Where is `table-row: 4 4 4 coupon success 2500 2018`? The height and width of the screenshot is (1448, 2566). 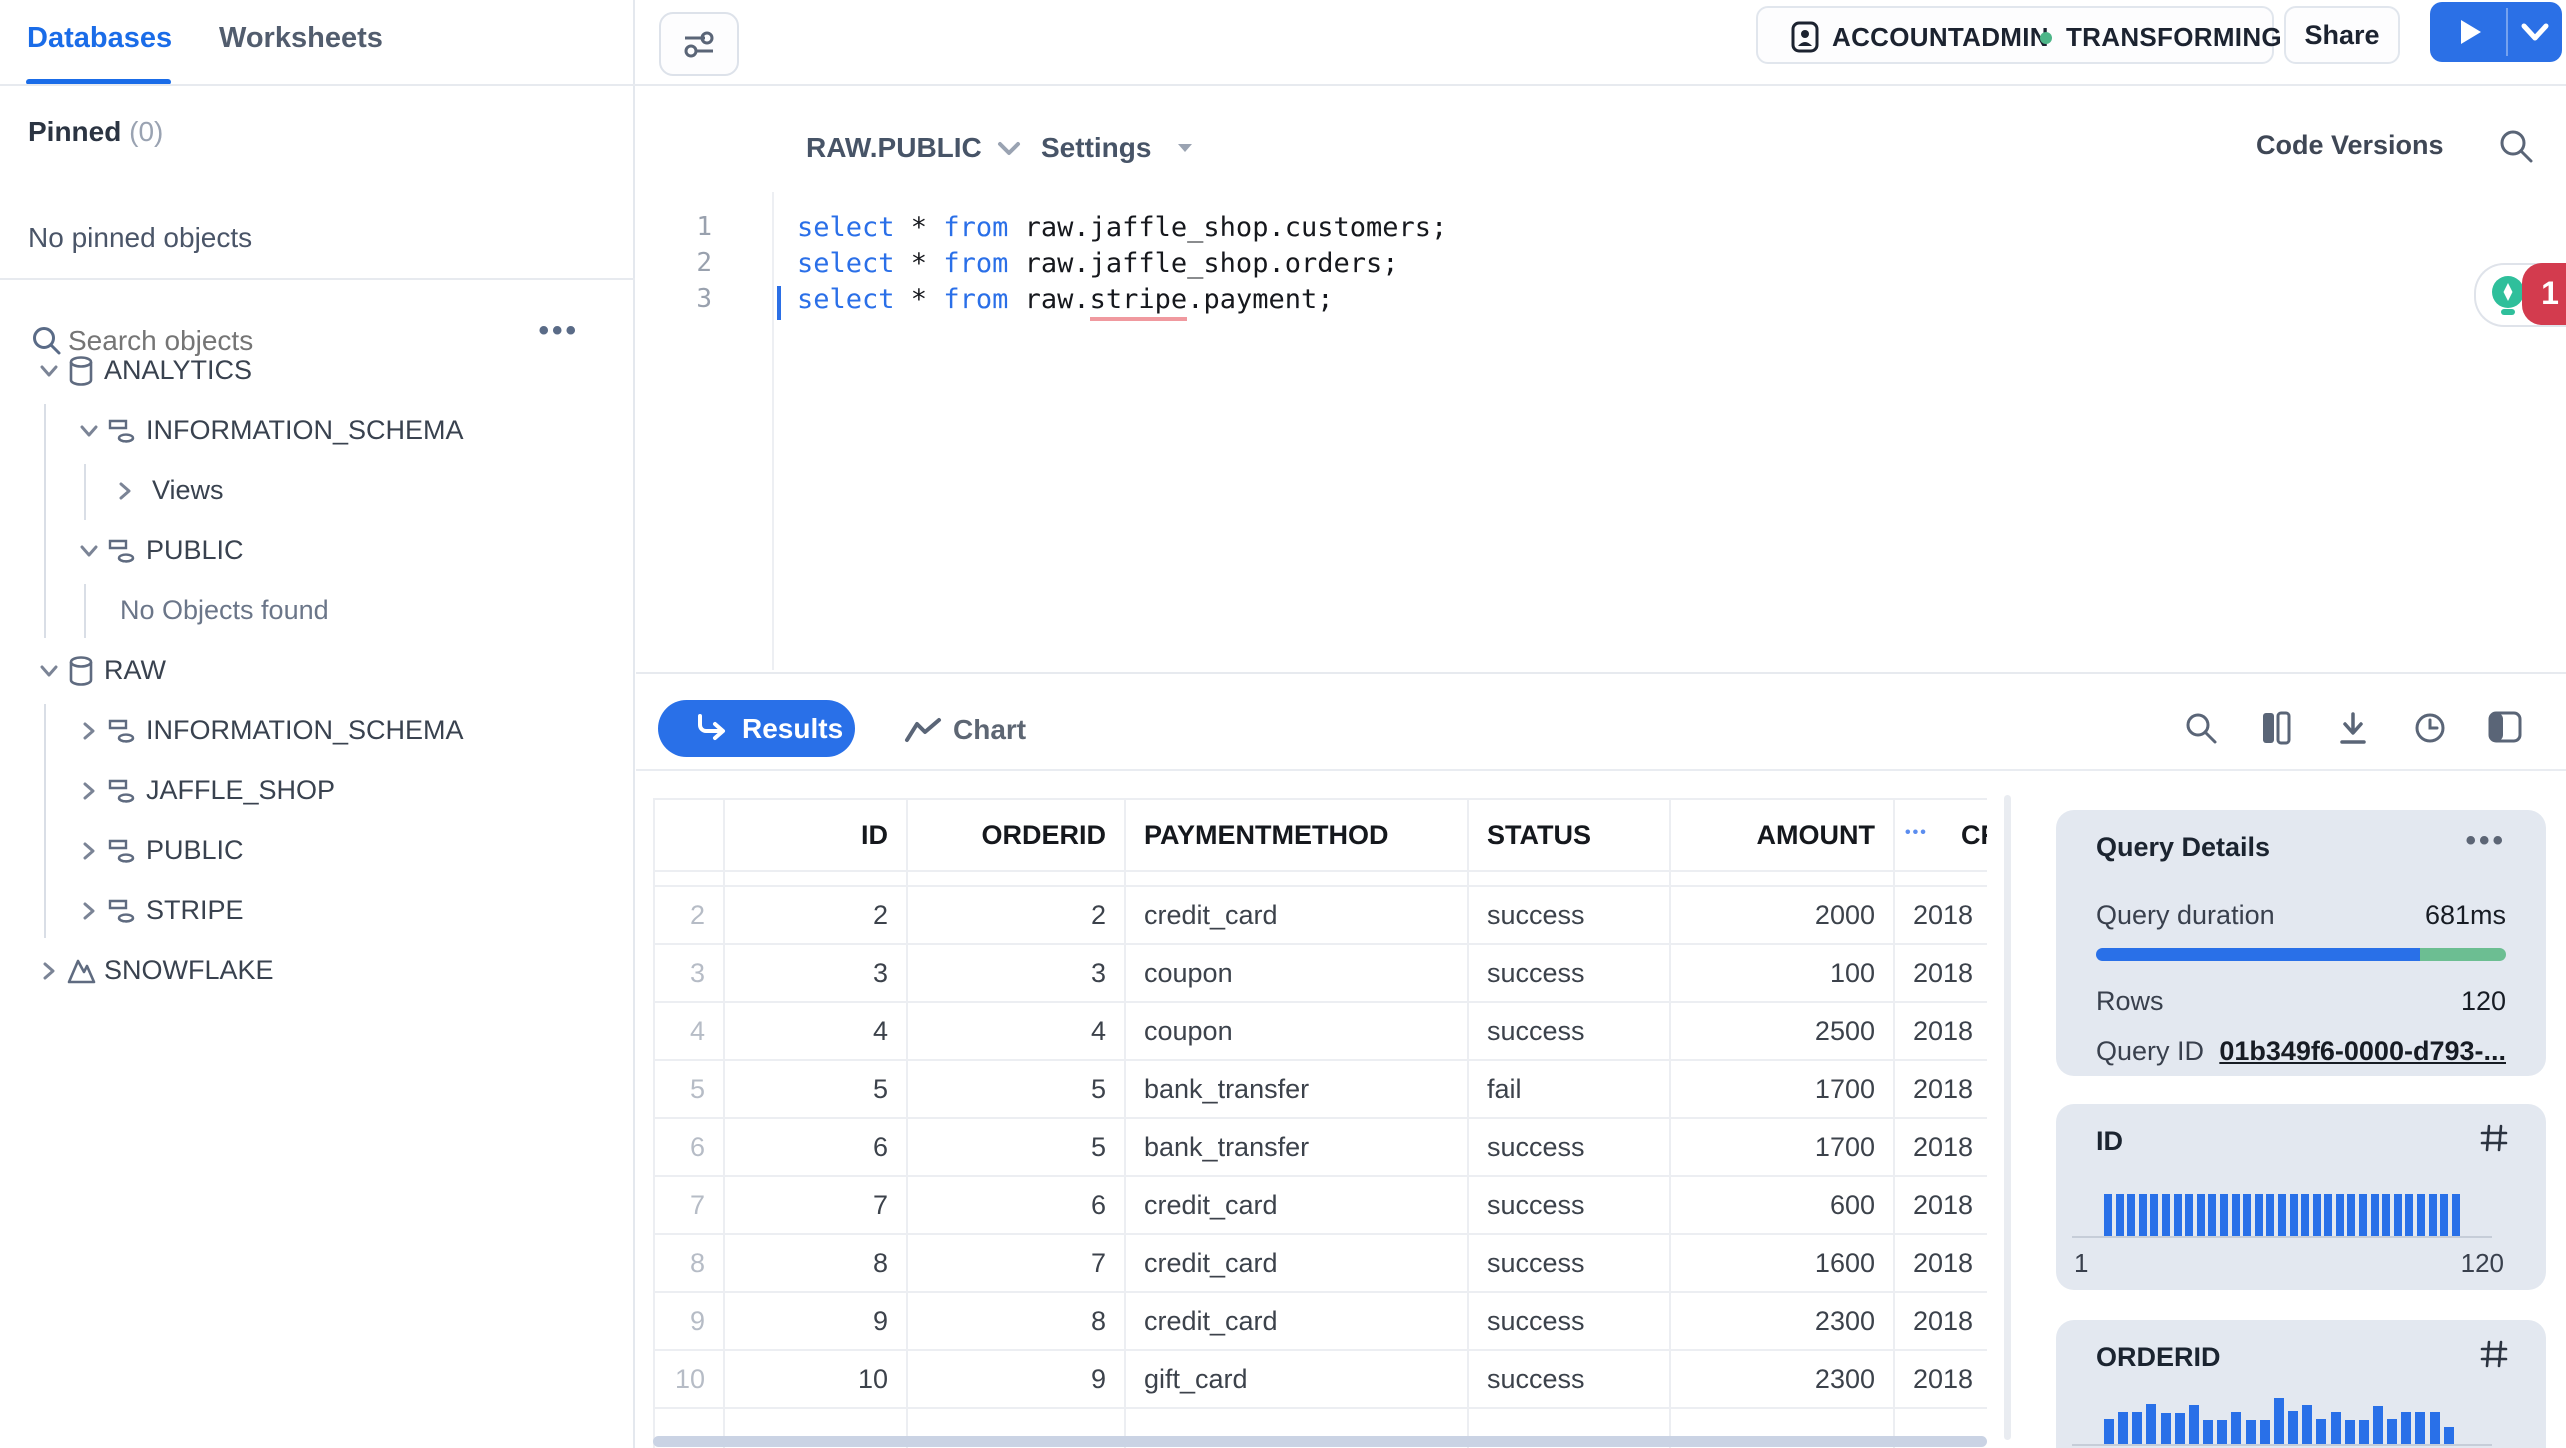 table-row: 4 4 4 coupon success 2500 2018 is located at coordinates (1320, 1032).